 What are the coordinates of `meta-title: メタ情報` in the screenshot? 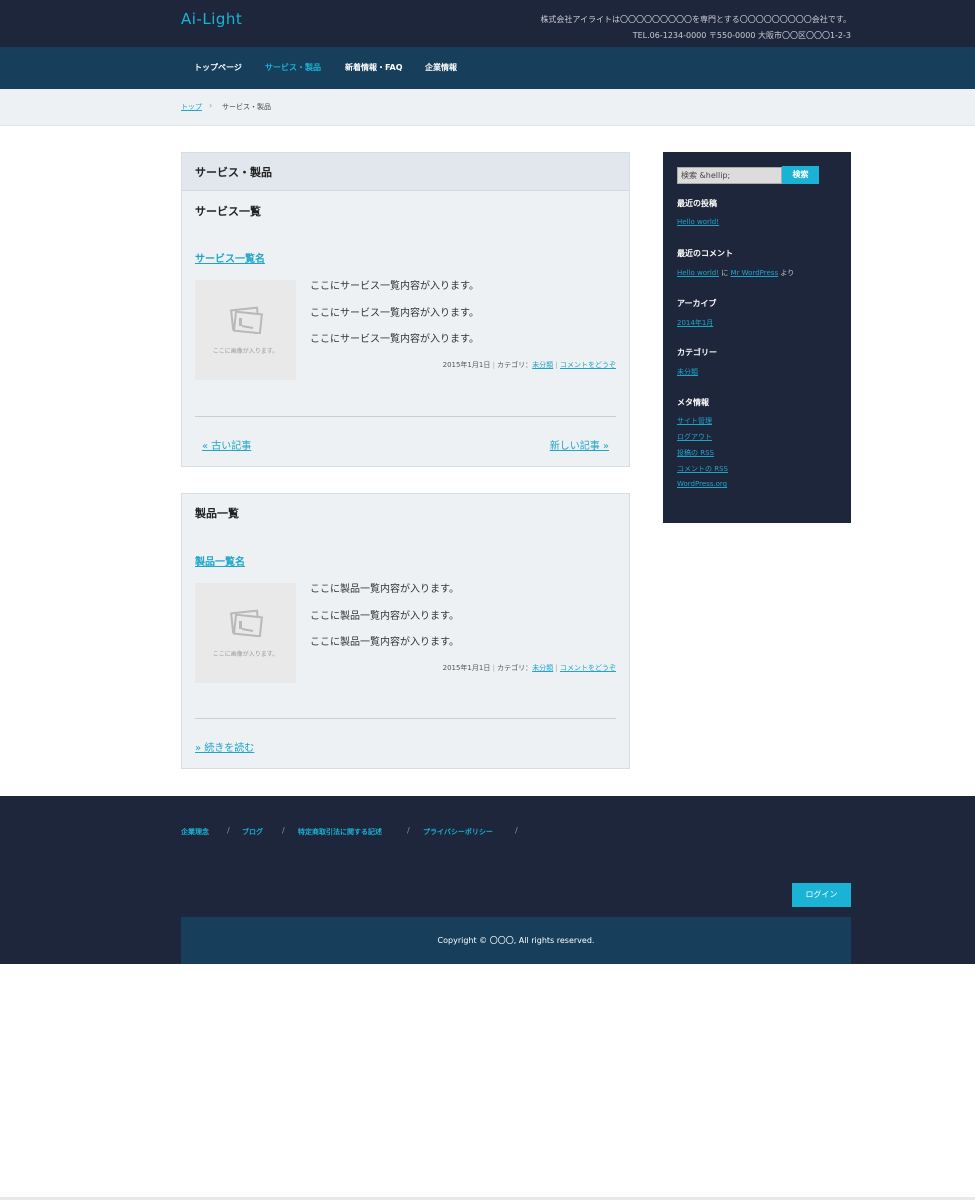 It's located at (693, 402).